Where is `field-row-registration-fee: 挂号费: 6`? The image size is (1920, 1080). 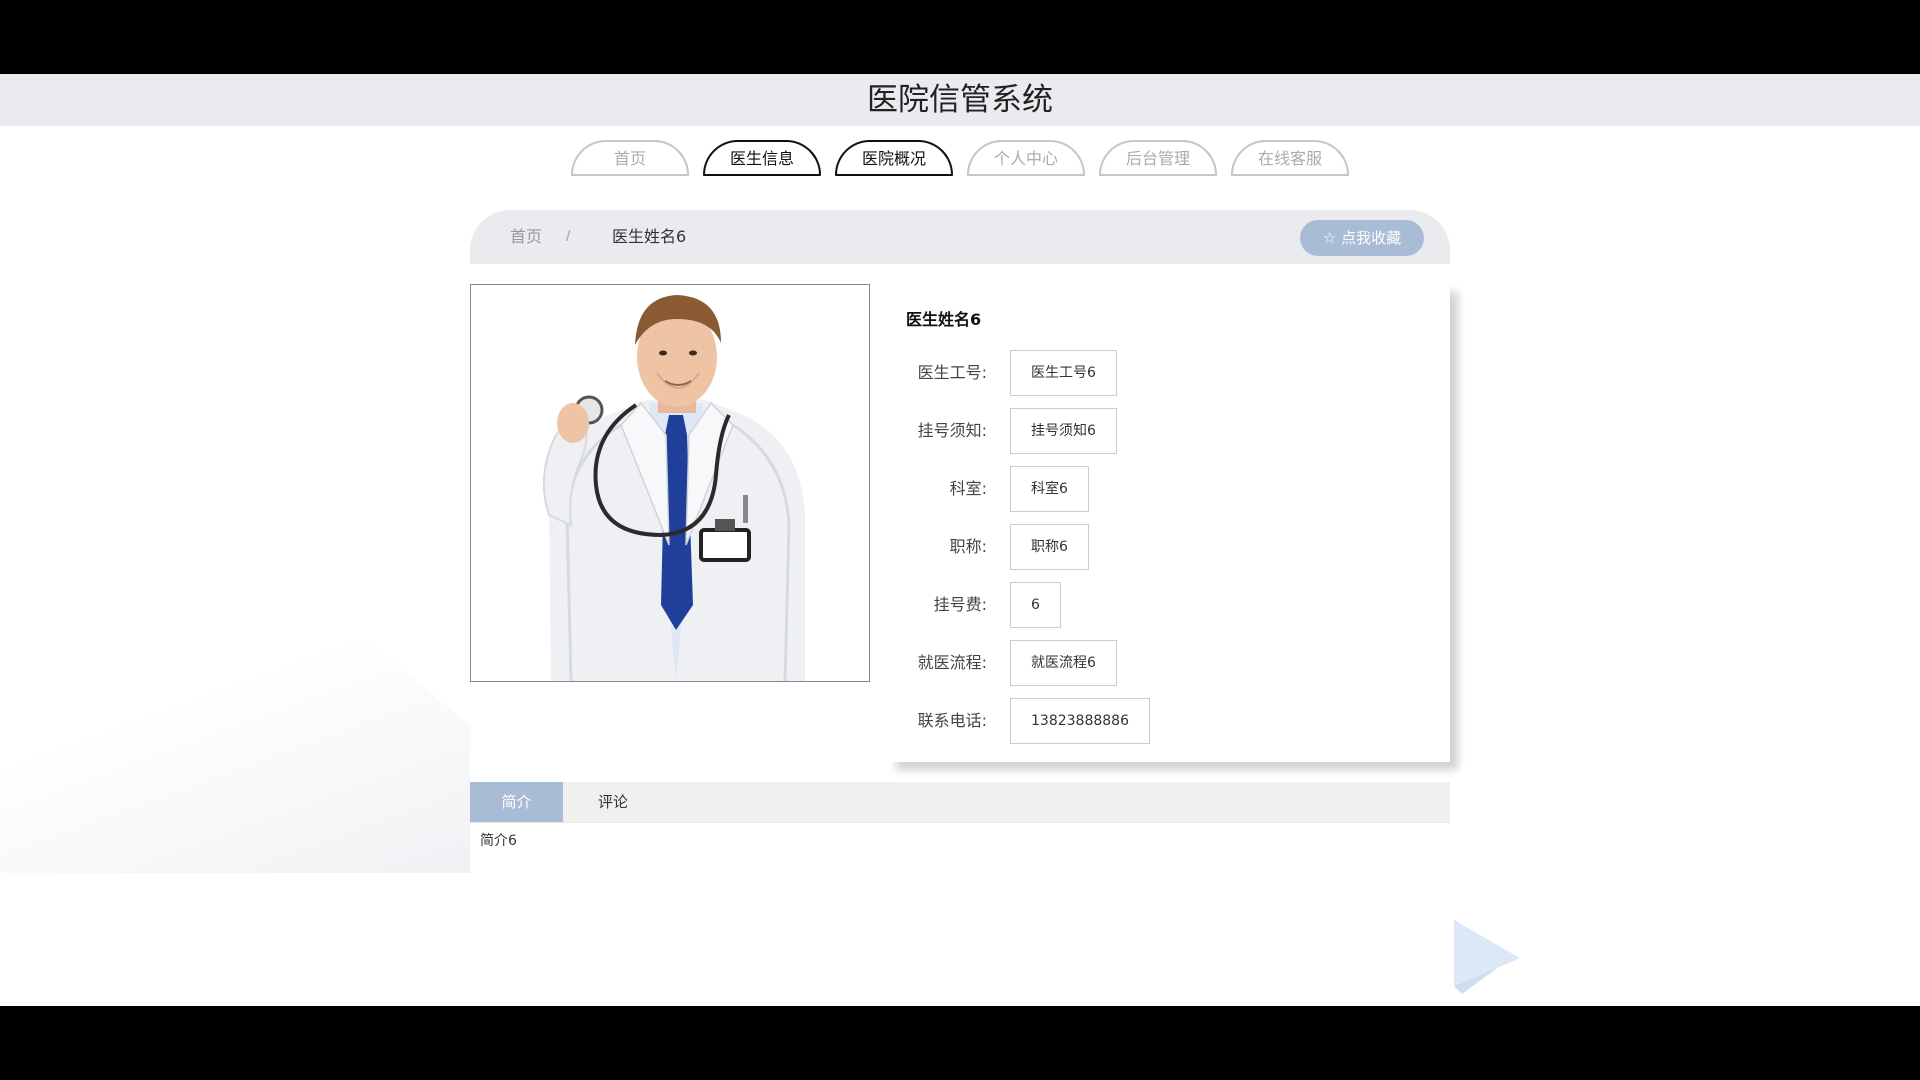
field-row-registration-fee: 挂号费: 6 is located at coordinates (1158, 605).